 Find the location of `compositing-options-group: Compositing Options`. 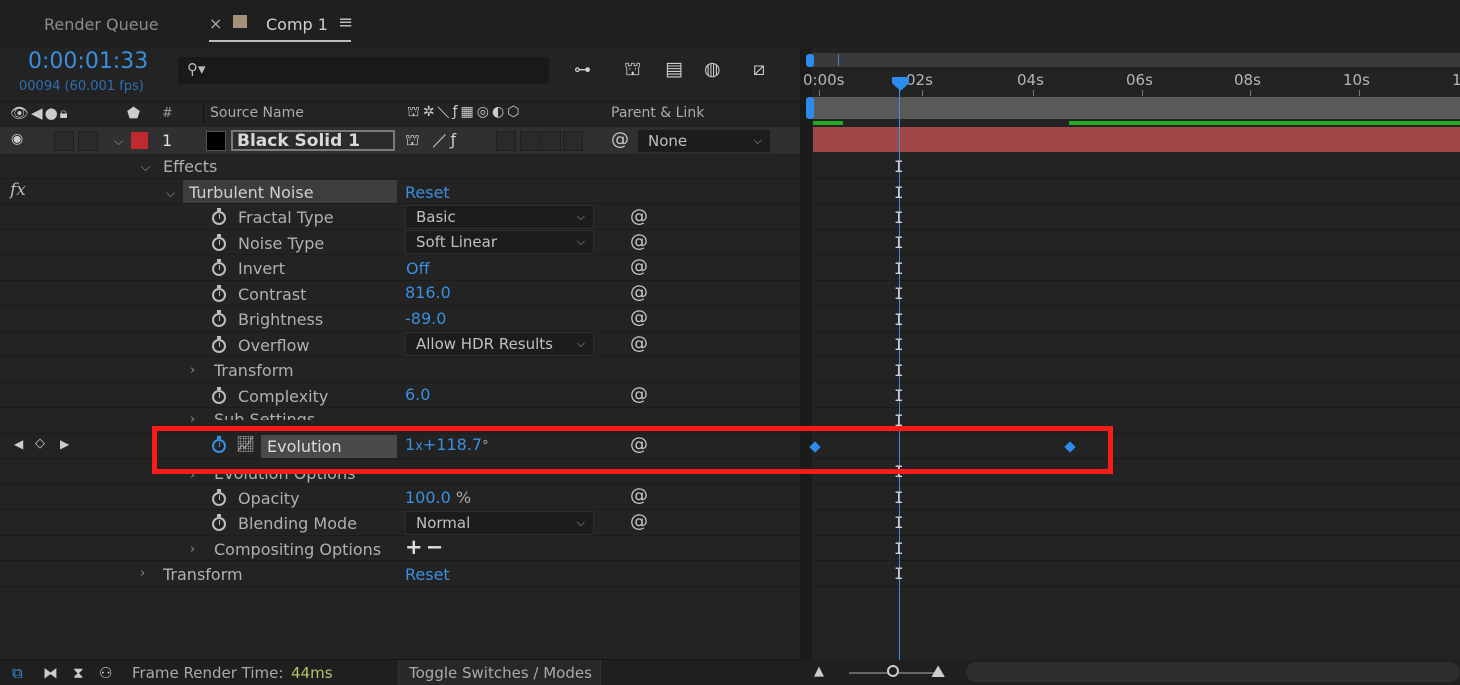

compositing-options-group: Compositing Options is located at coordinates (297, 549).